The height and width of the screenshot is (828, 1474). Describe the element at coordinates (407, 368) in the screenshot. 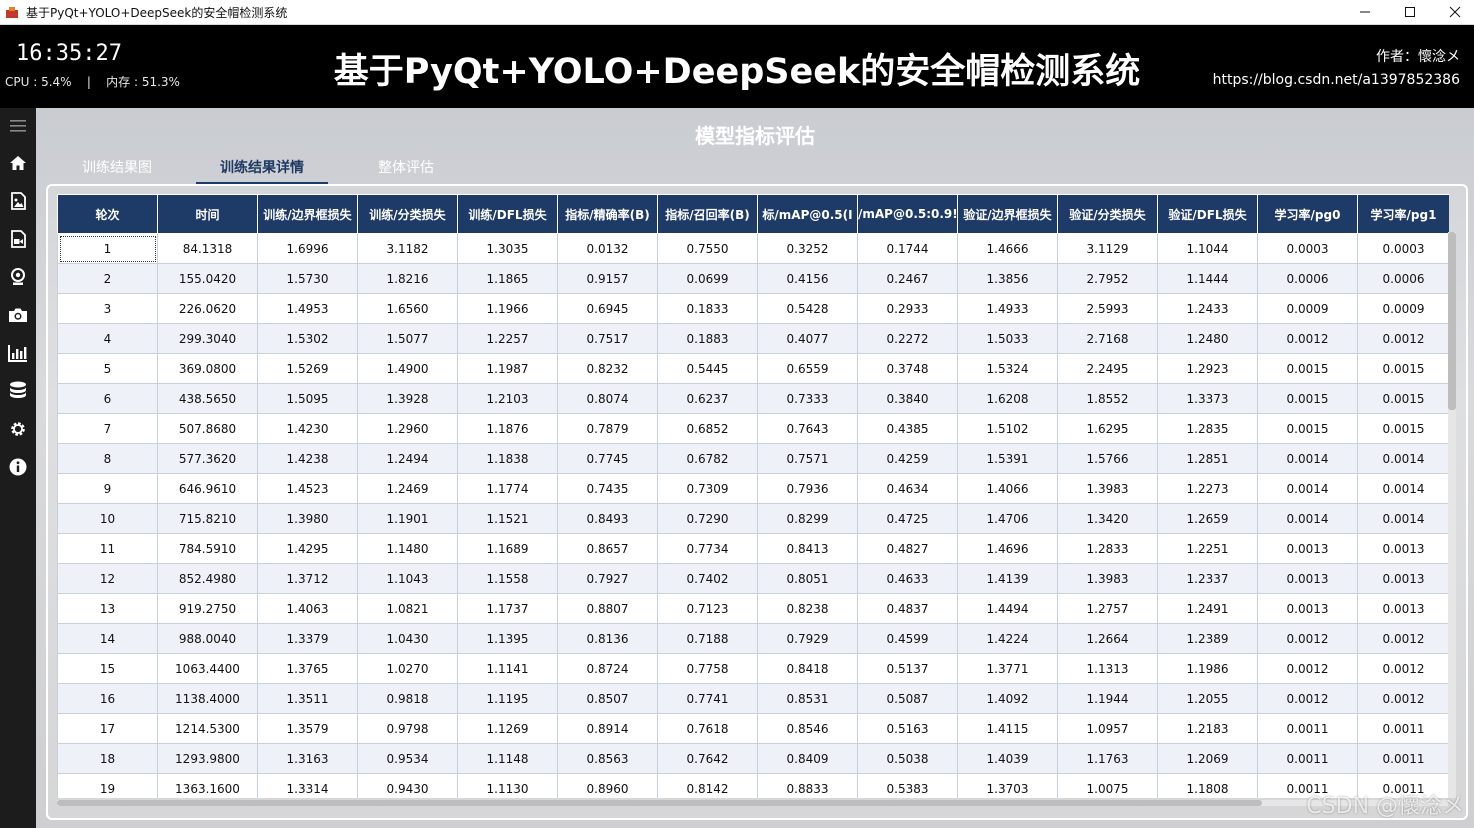

I see `table-cell: 1.4900` at that location.